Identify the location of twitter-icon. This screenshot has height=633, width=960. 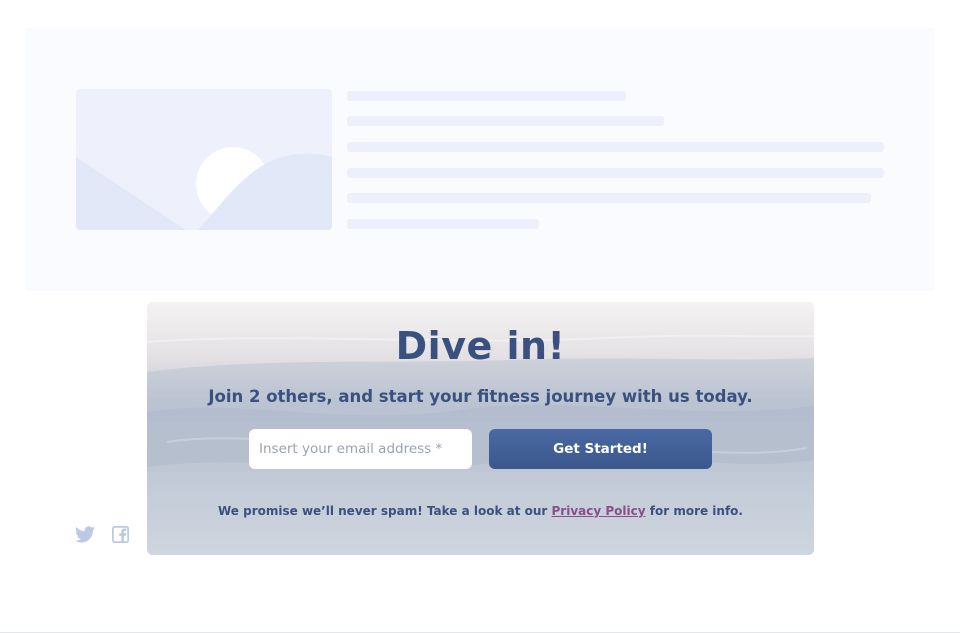
(85, 534).